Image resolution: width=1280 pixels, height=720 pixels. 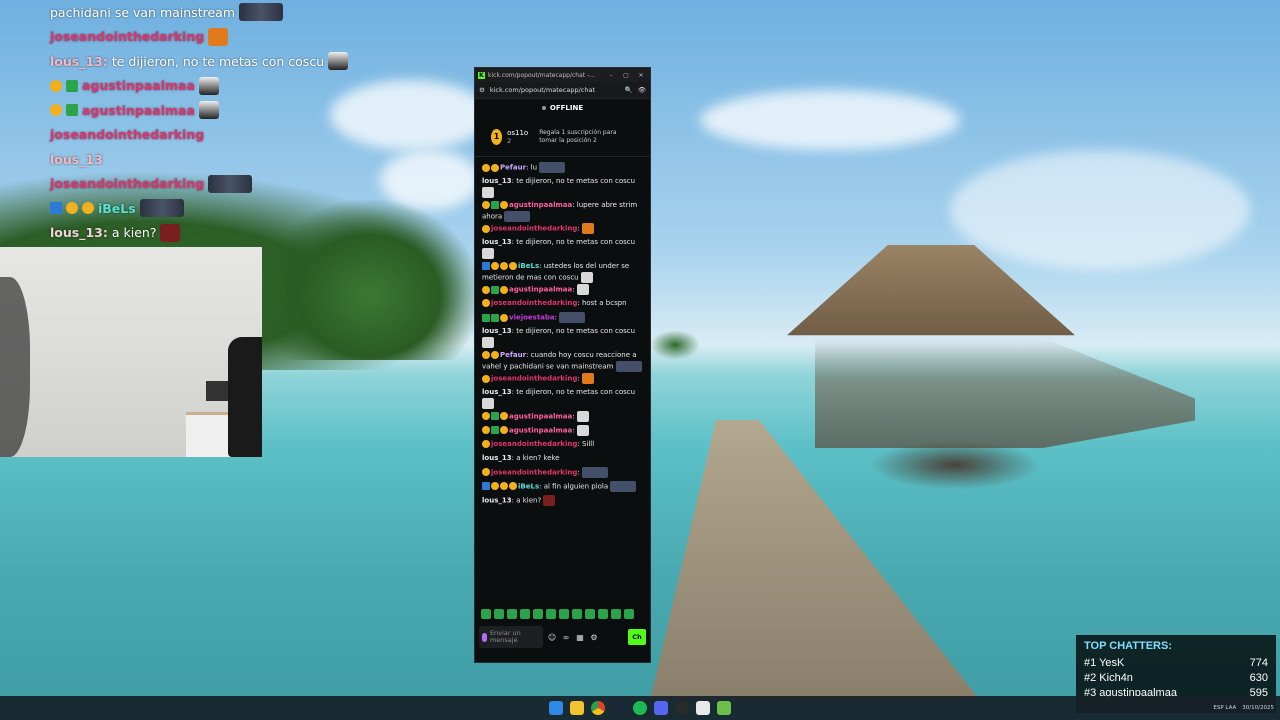 What do you see at coordinates (562, 487) in the screenshot?
I see `chat-message: iBeLs: al fin alguien piola` at bounding box center [562, 487].